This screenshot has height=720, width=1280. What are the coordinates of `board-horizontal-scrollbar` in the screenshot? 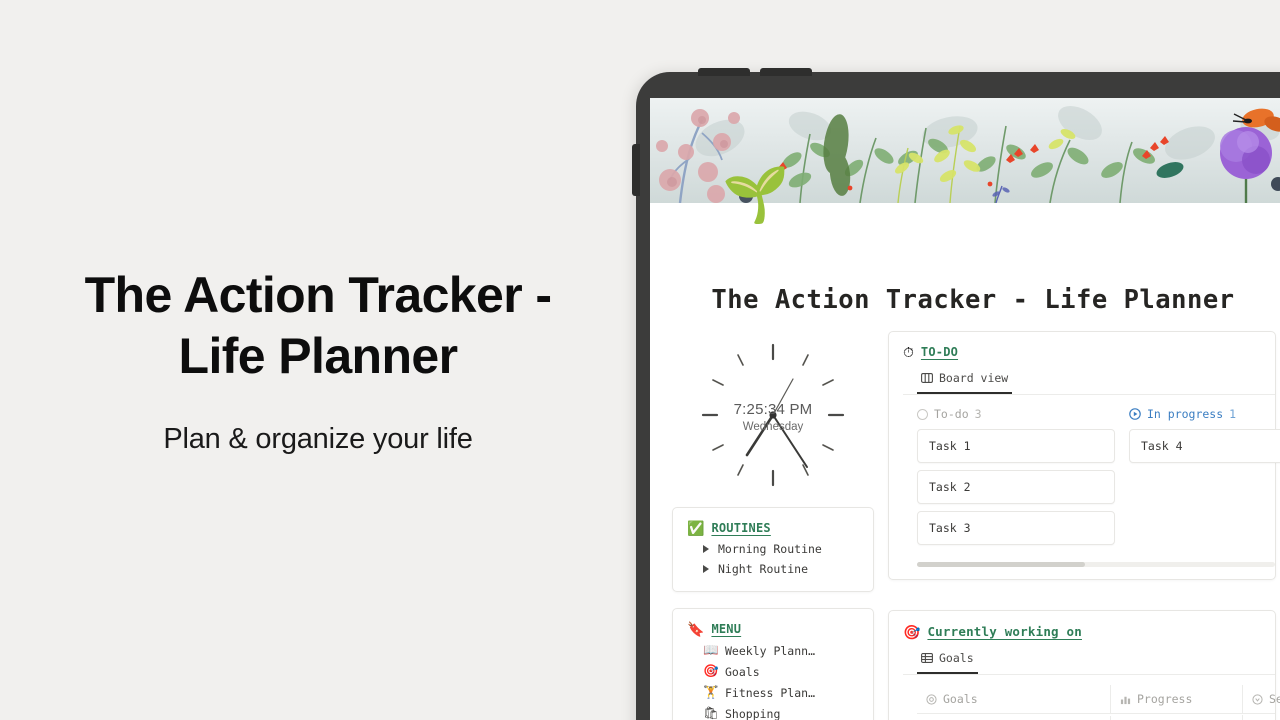 It's located at (1096, 564).